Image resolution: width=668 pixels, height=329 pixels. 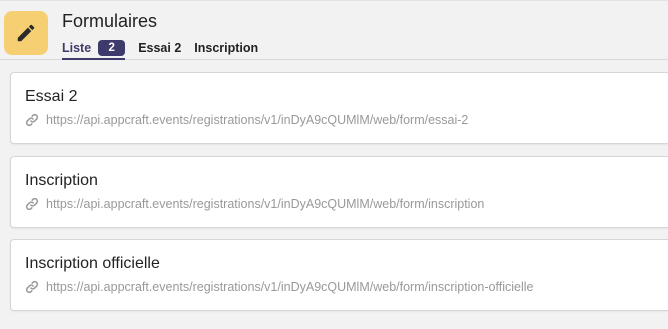 I want to click on form-title: Essai 2, so click(x=51, y=96).